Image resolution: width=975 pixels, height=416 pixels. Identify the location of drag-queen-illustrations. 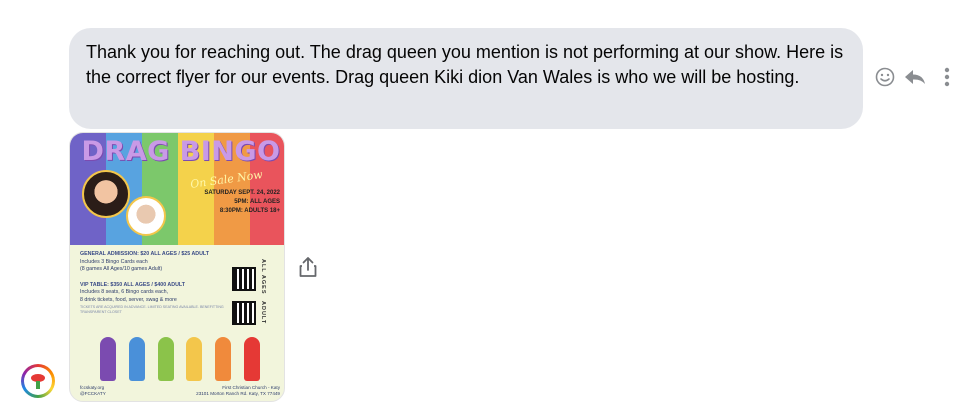
(180, 357).